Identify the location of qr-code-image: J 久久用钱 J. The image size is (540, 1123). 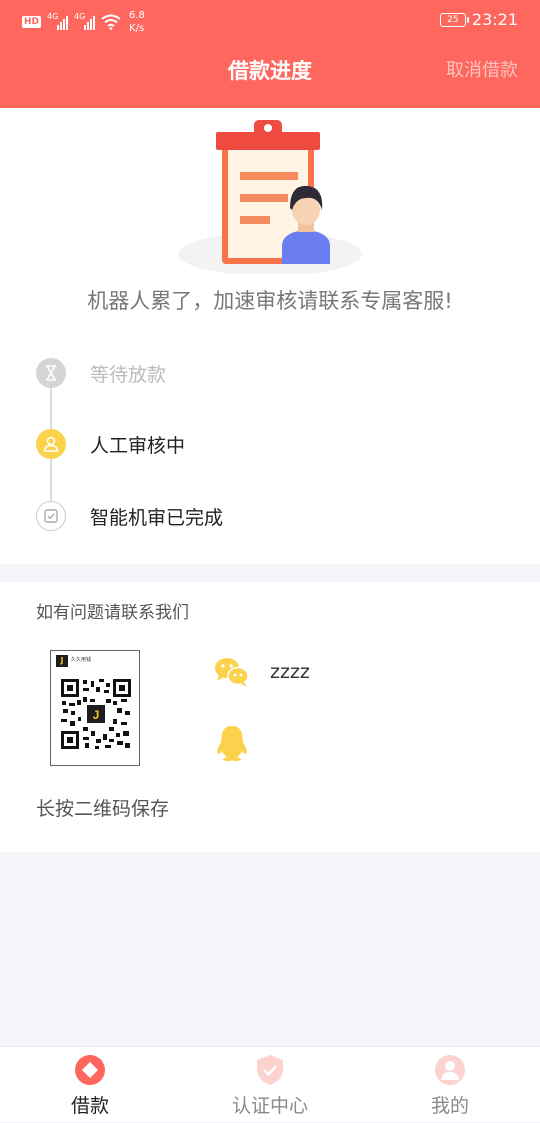
(95, 708).